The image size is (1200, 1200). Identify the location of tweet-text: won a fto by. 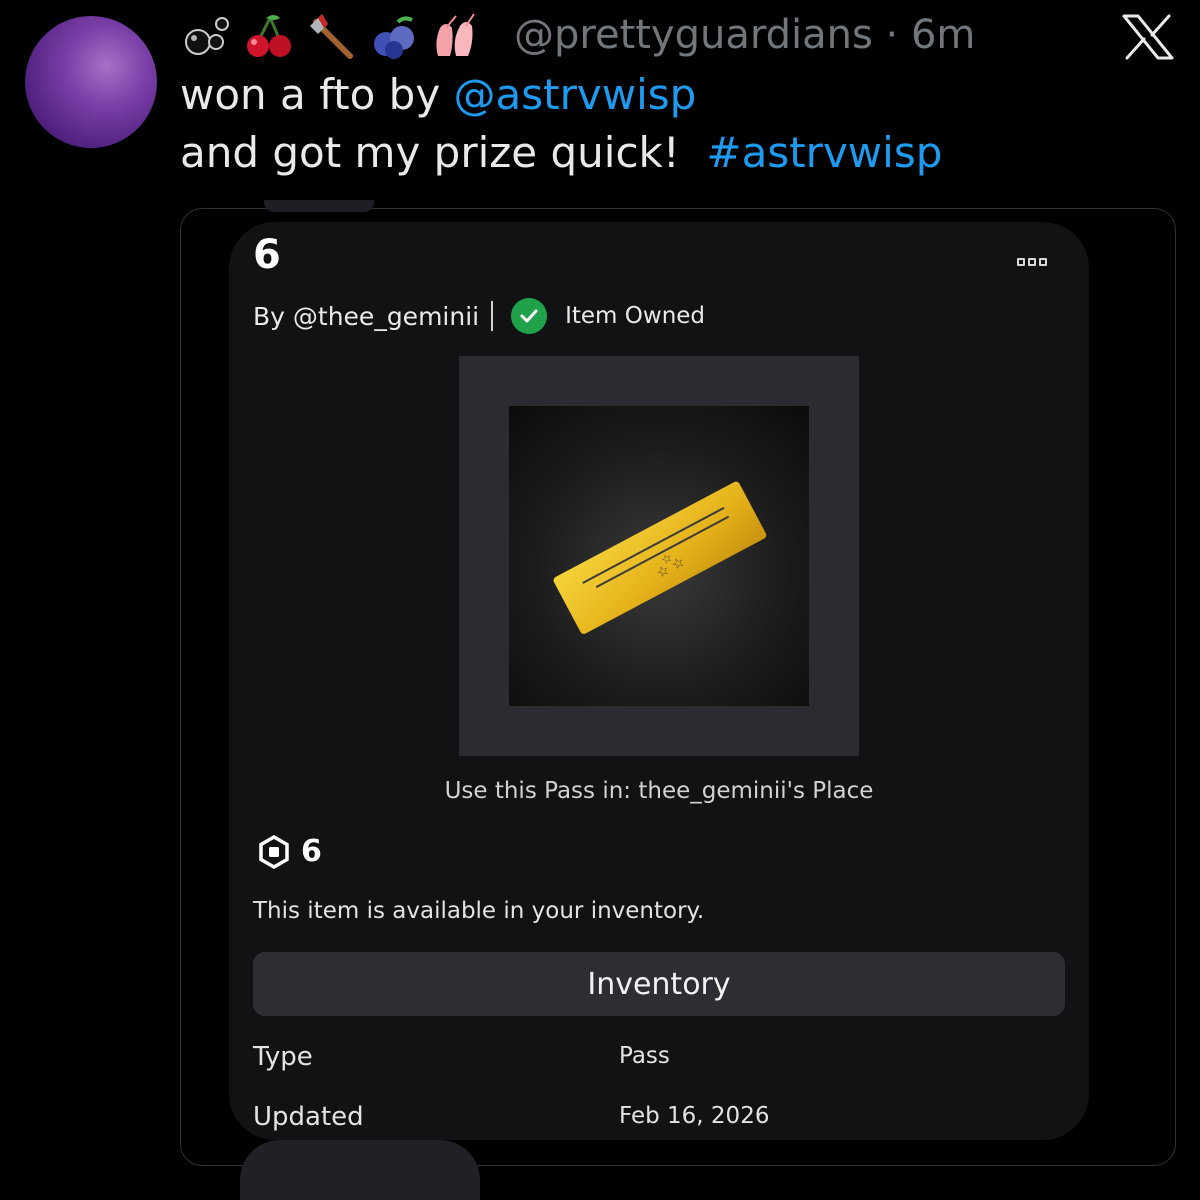
(317, 94).